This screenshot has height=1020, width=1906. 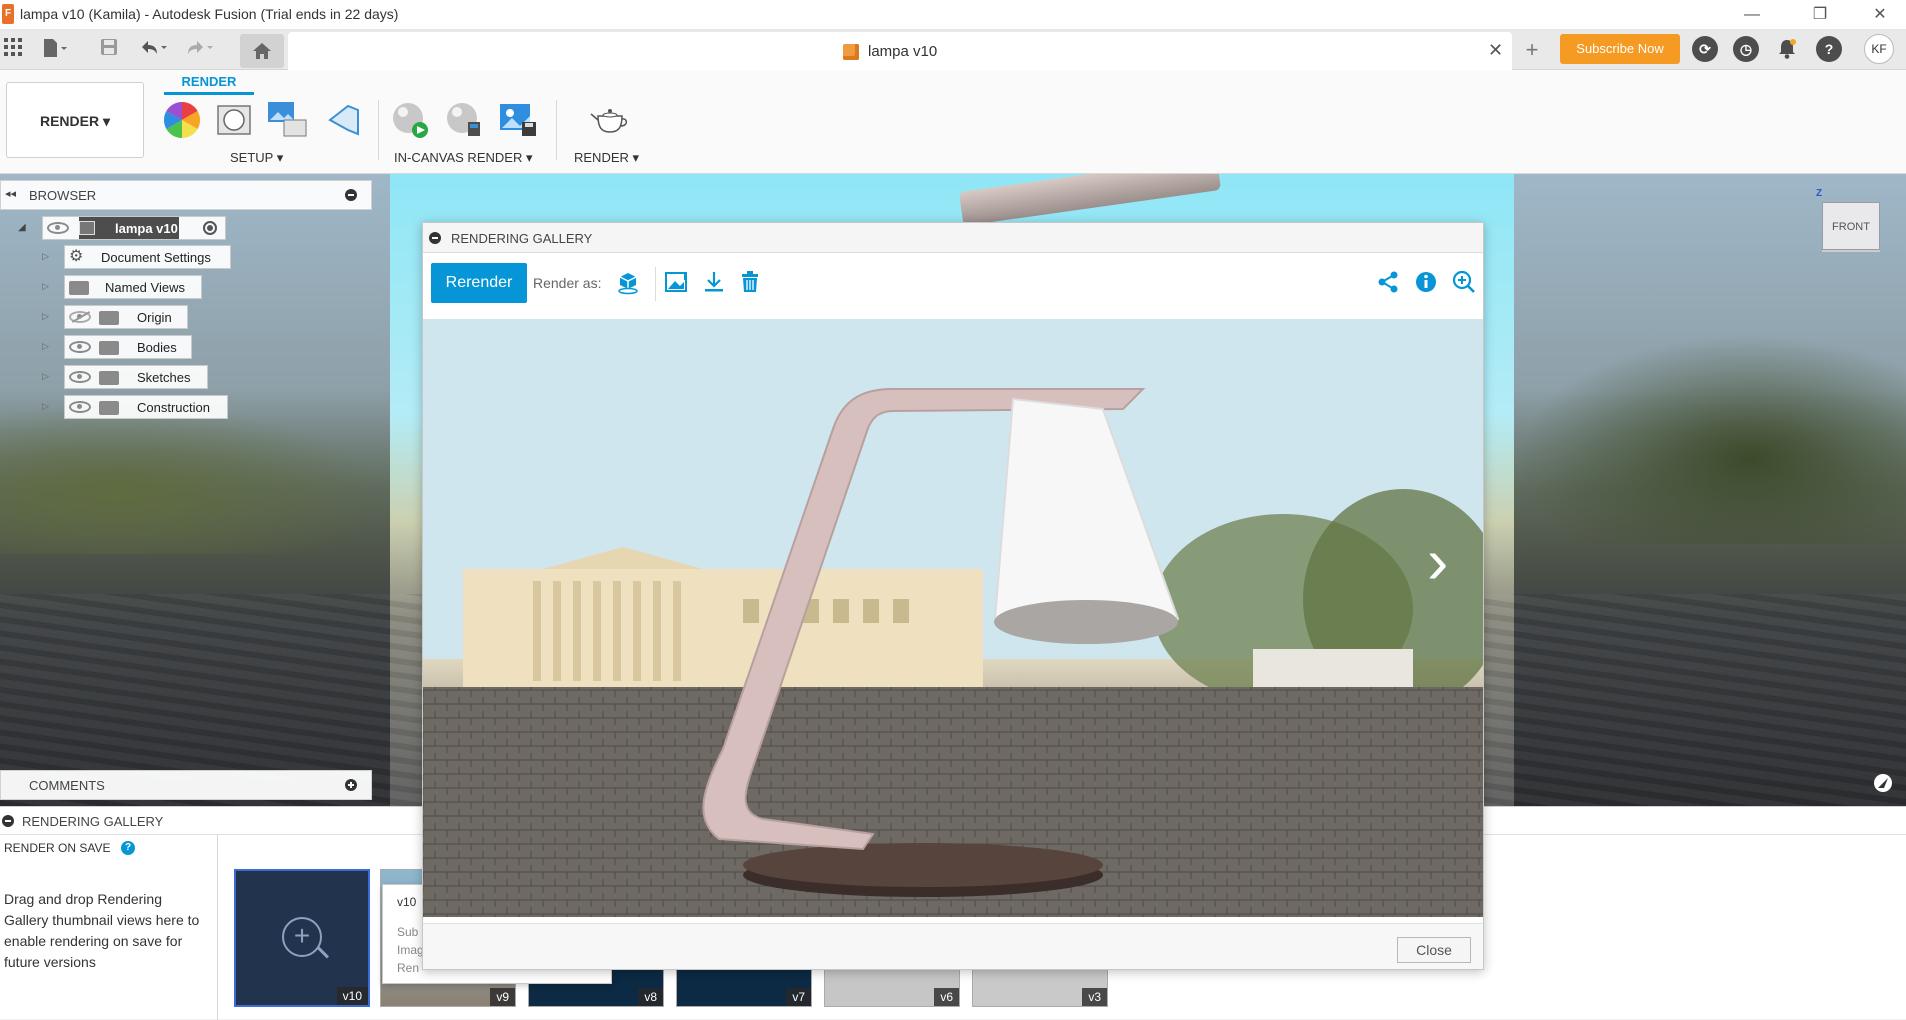 What do you see at coordinates (1829, 49) in the screenshot?
I see `help-icon: ?` at bounding box center [1829, 49].